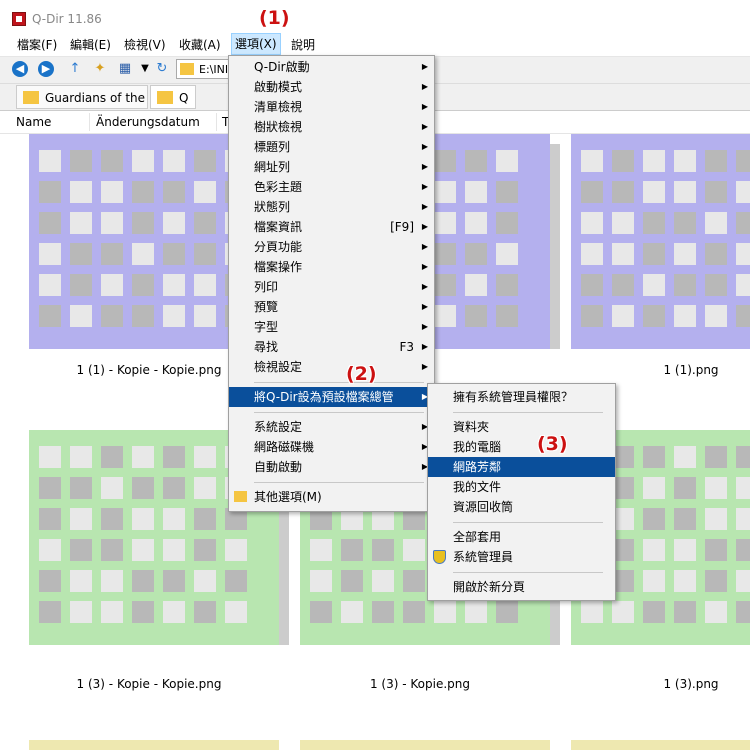 This screenshot has width=750, height=750. I want to click on menu-item: 自動啟動 ▶, so click(331, 467).